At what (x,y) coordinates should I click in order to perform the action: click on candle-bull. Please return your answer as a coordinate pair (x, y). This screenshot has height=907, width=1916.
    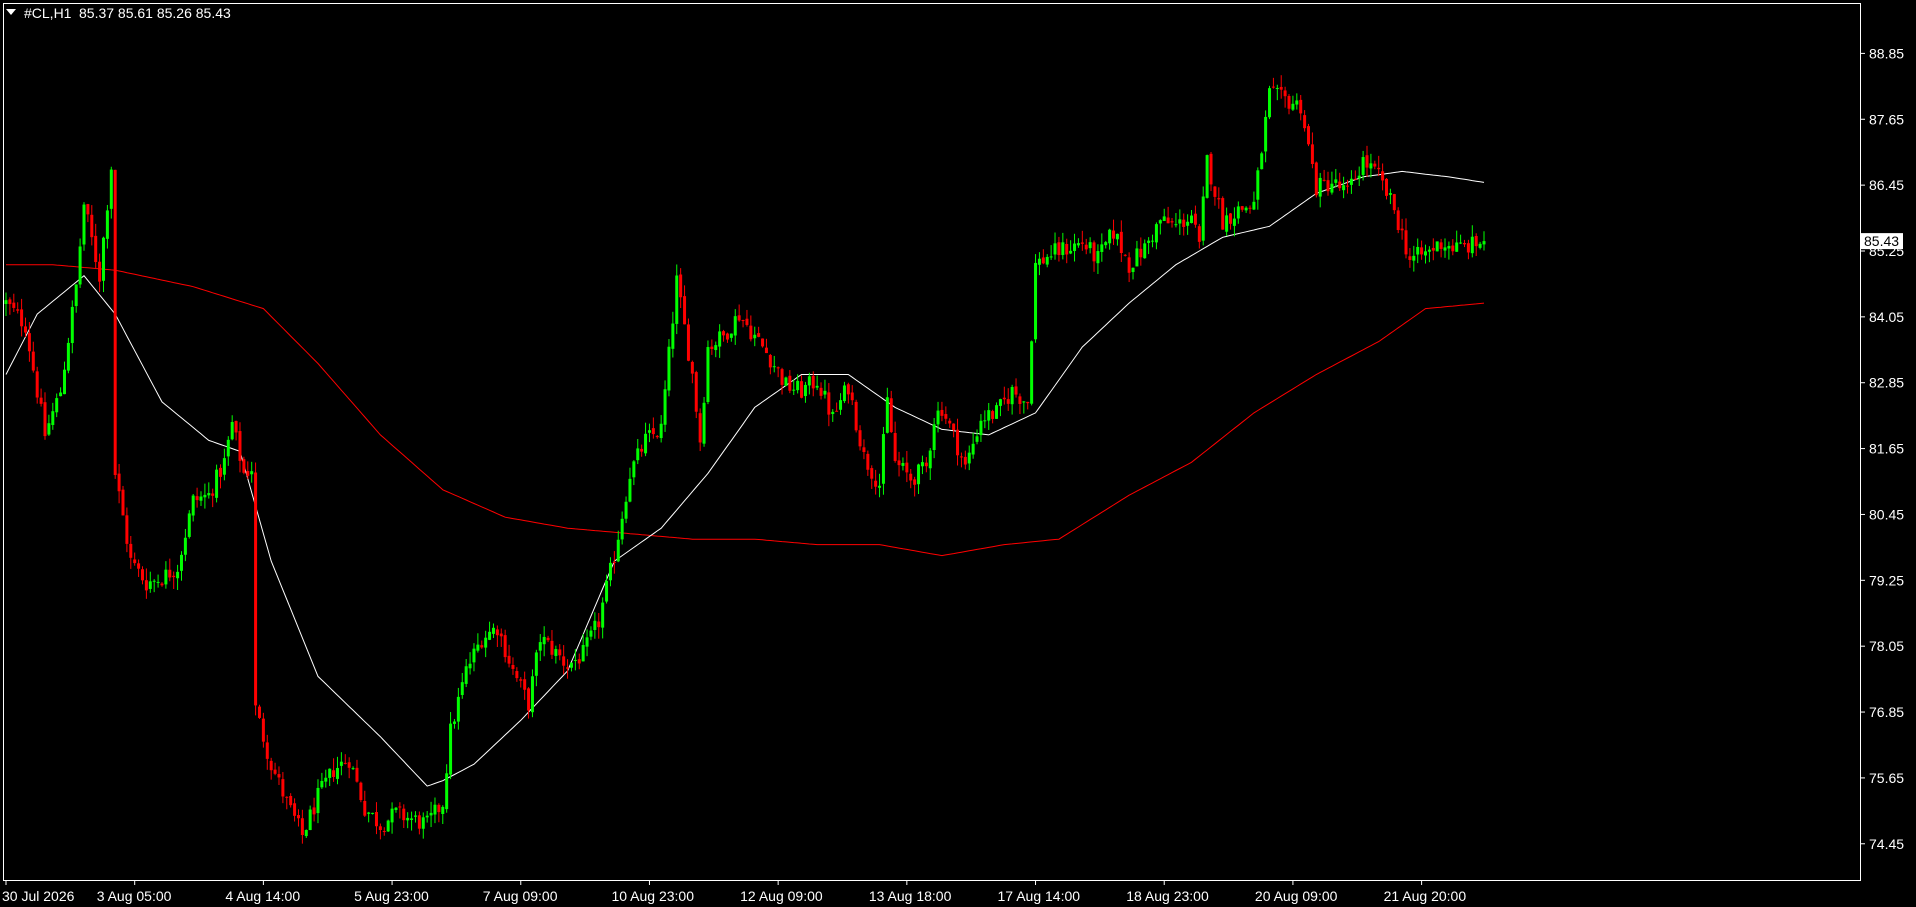
    Looking at the image, I should click on (1270, 102).